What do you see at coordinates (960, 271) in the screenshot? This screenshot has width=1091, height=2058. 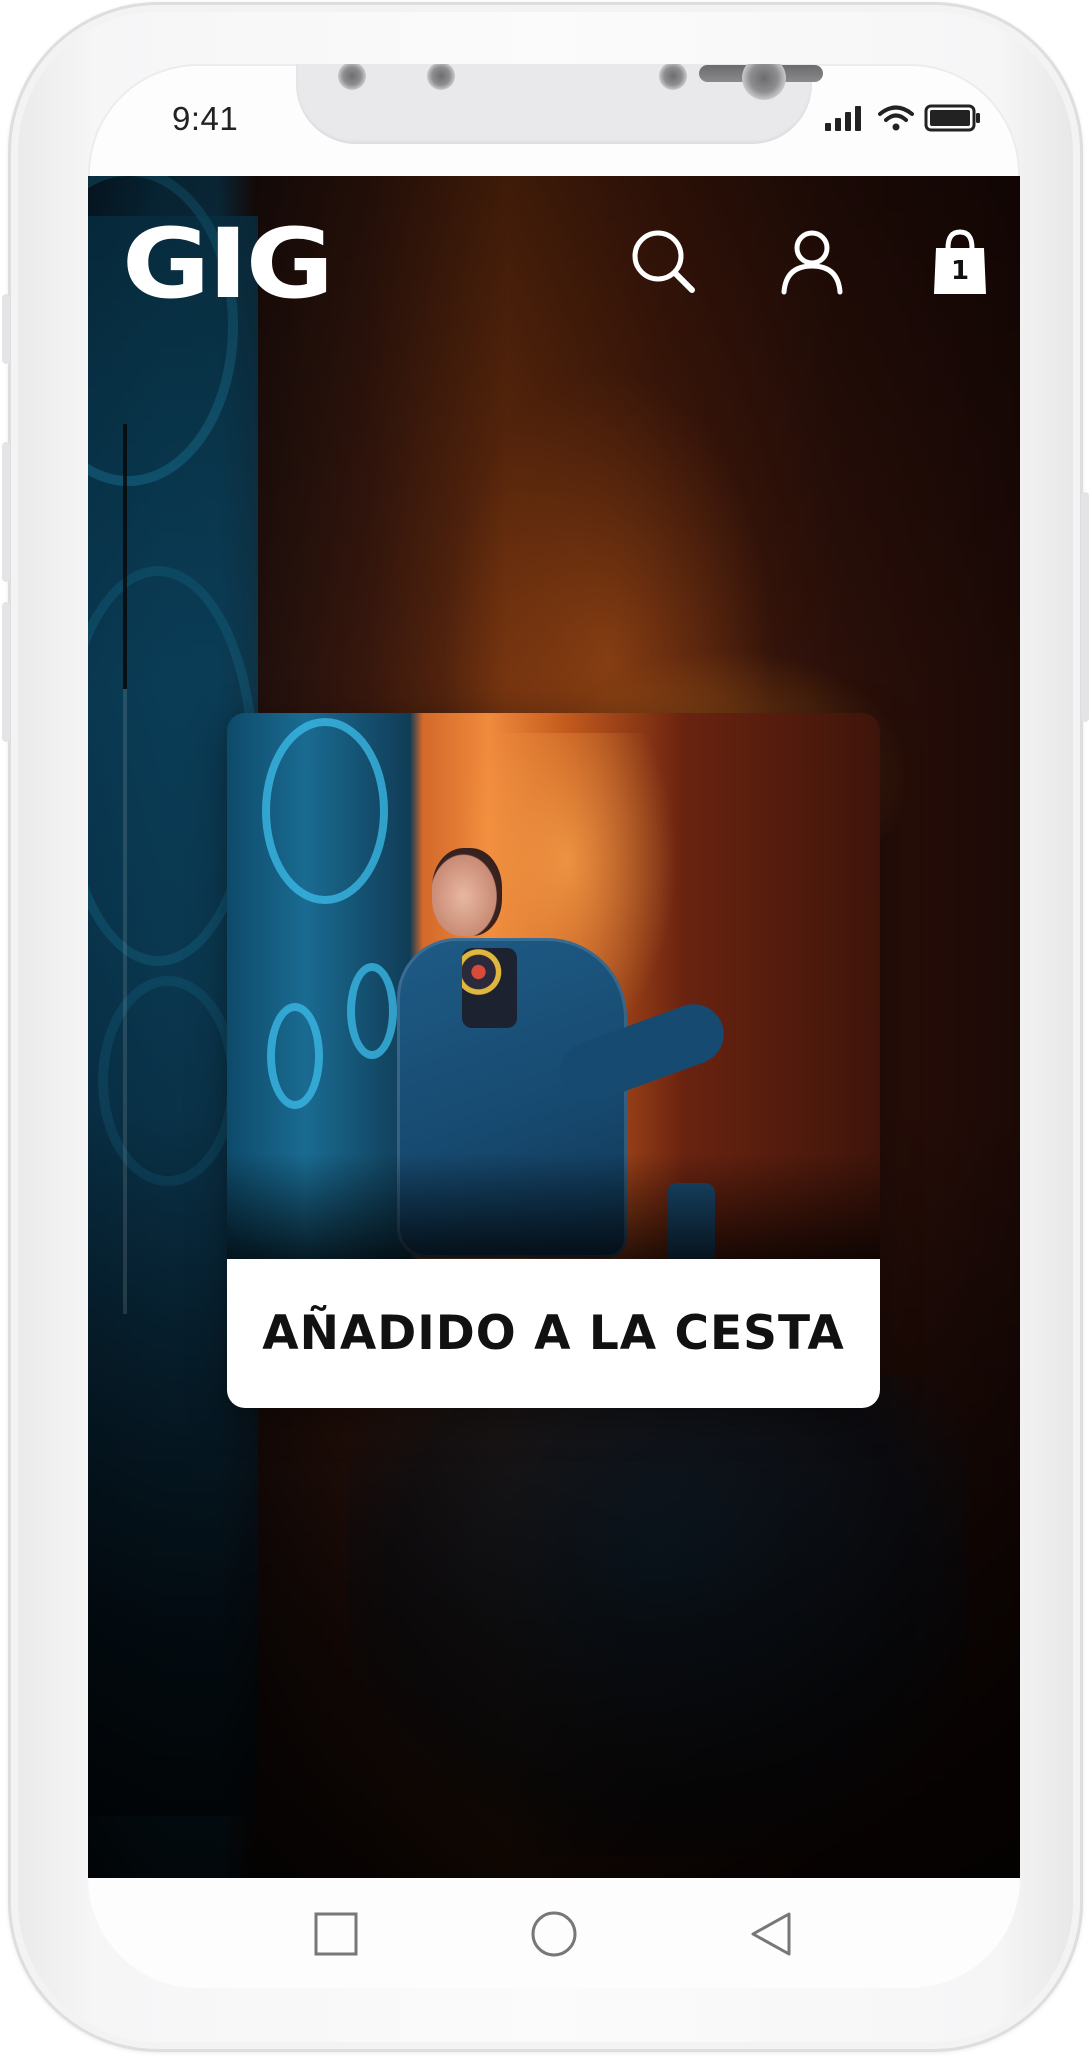 I see `cart-count-badge: 1` at bounding box center [960, 271].